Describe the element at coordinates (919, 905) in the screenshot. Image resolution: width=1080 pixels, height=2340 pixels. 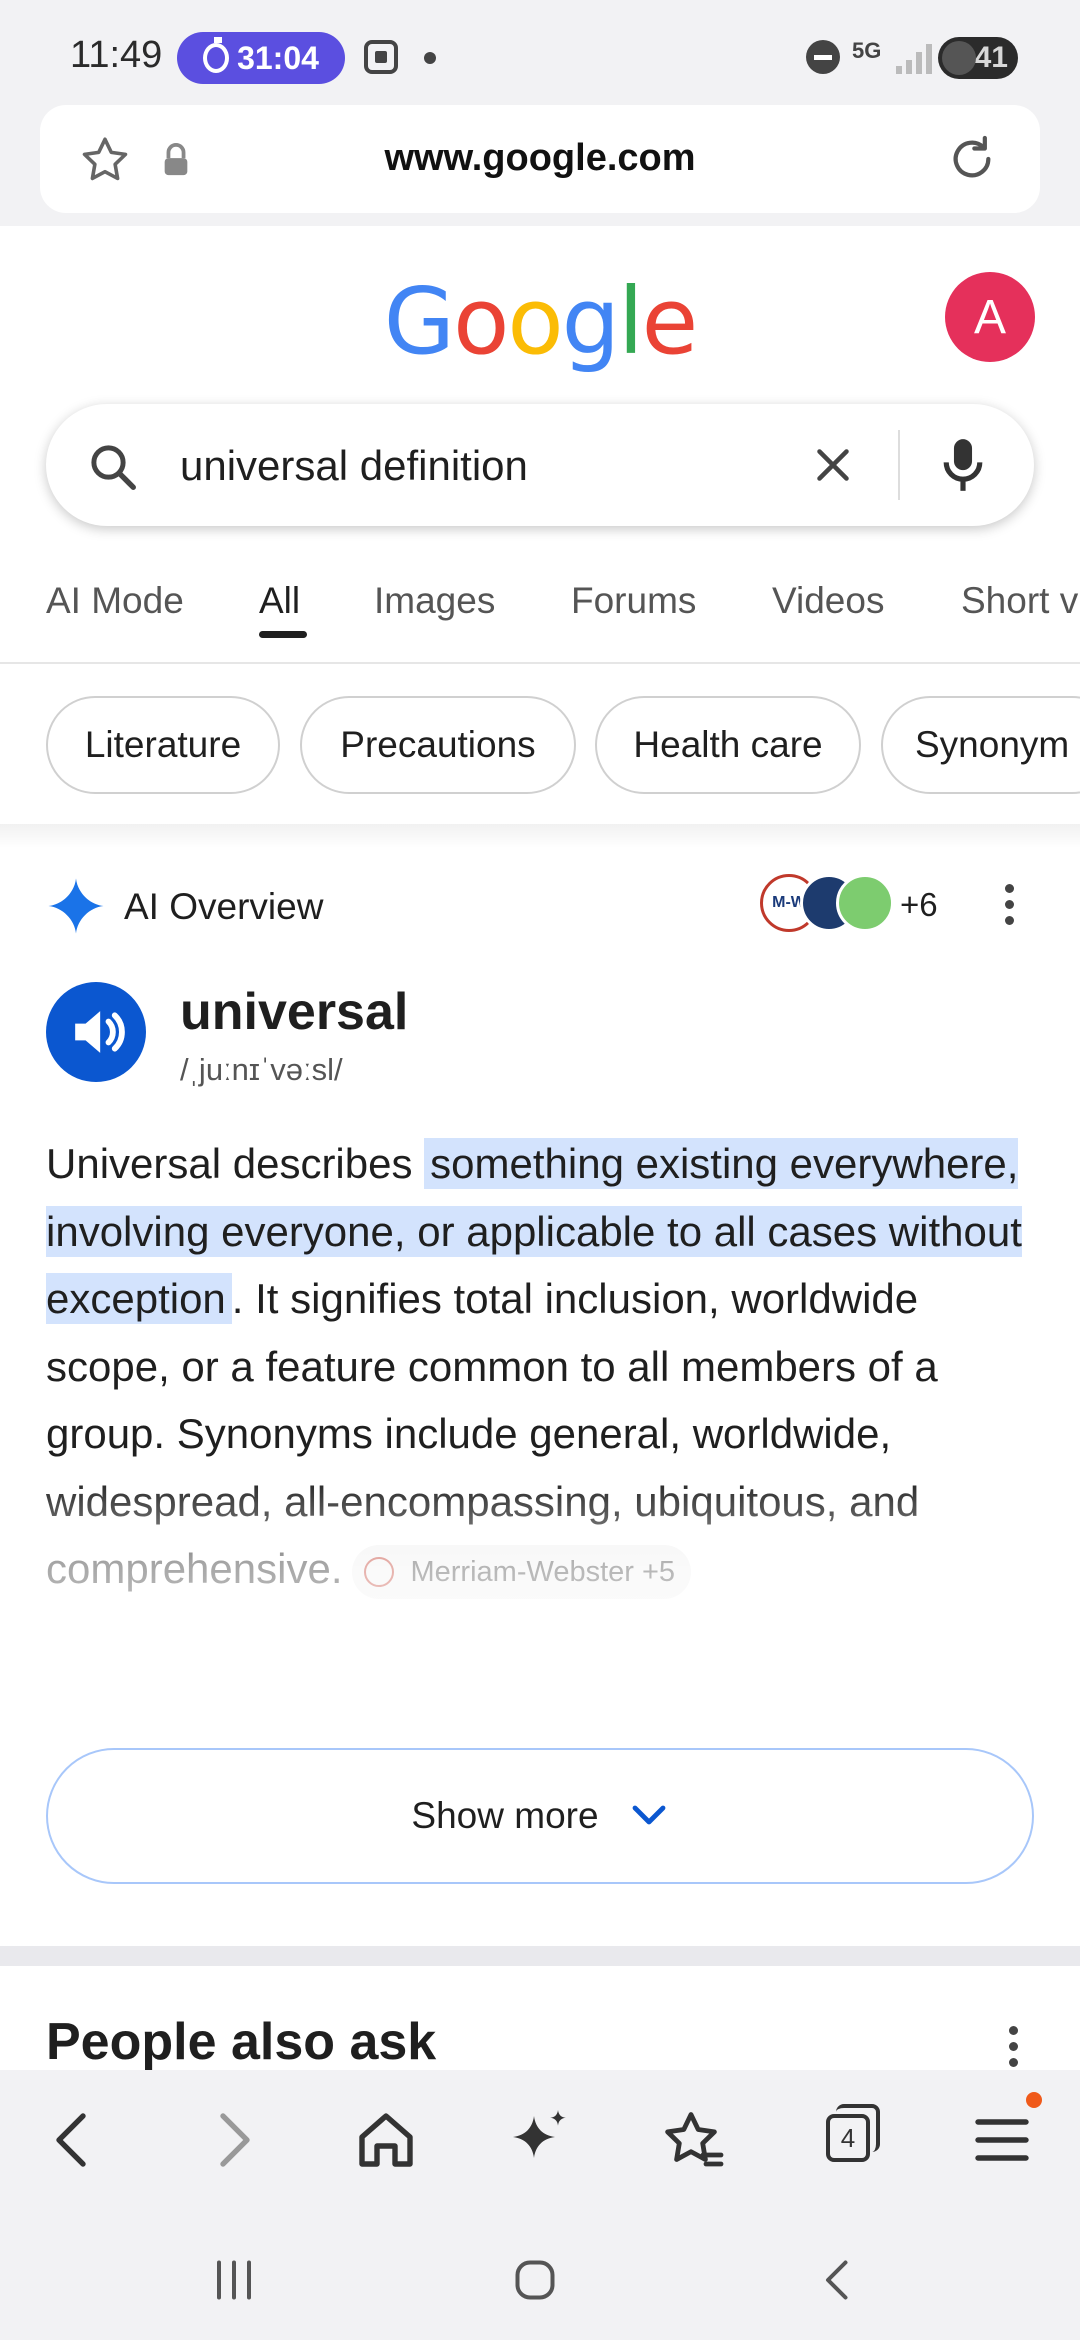
I see `source-count: +6` at that location.